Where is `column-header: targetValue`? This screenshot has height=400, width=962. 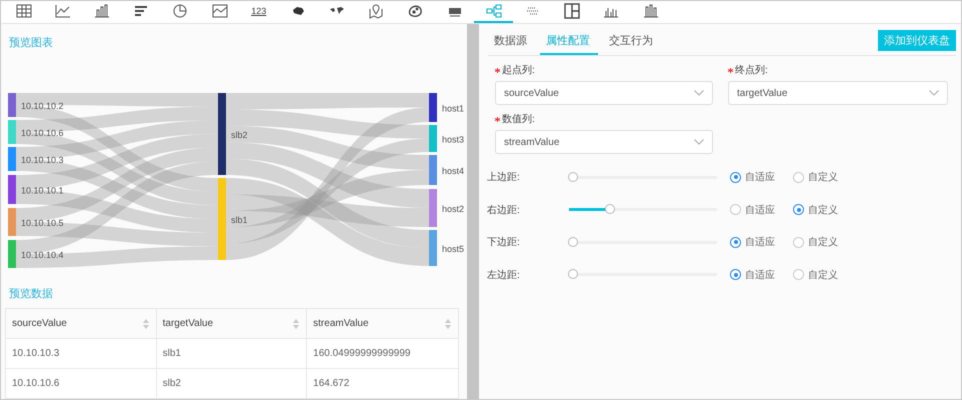 column-header: targetValue is located at coordinates (231, 323).